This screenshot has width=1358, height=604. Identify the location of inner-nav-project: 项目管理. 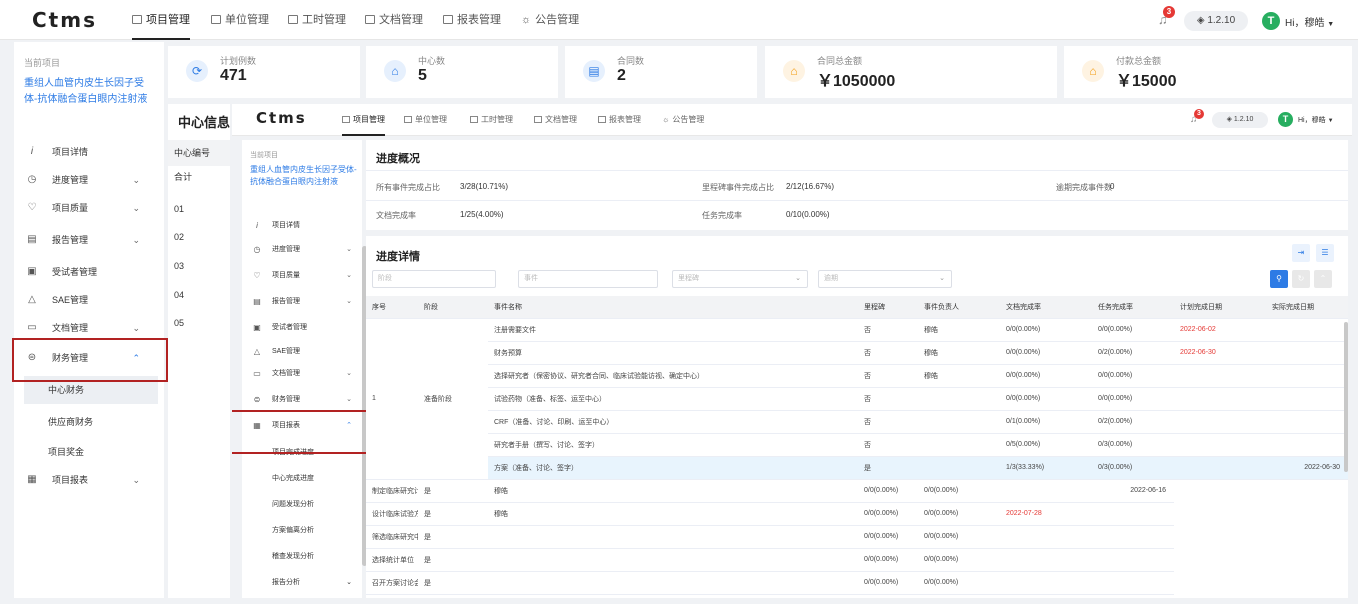
(363, 120).